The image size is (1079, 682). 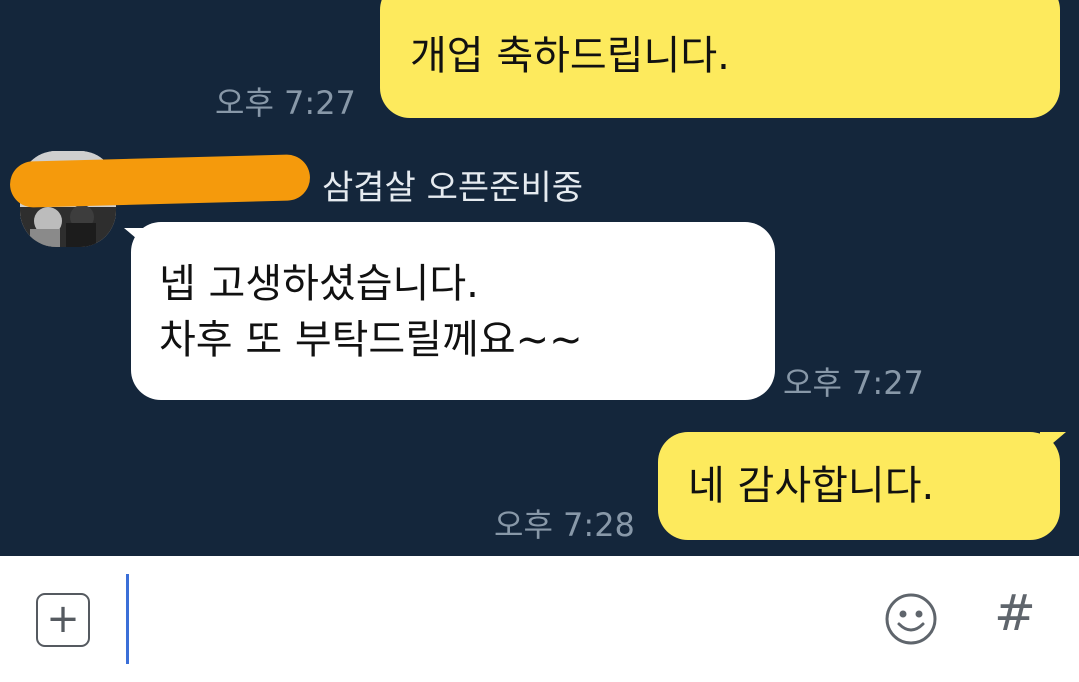 I want to click on my-message-bubble: 네 감사합니다., so click(x=859, y=486).